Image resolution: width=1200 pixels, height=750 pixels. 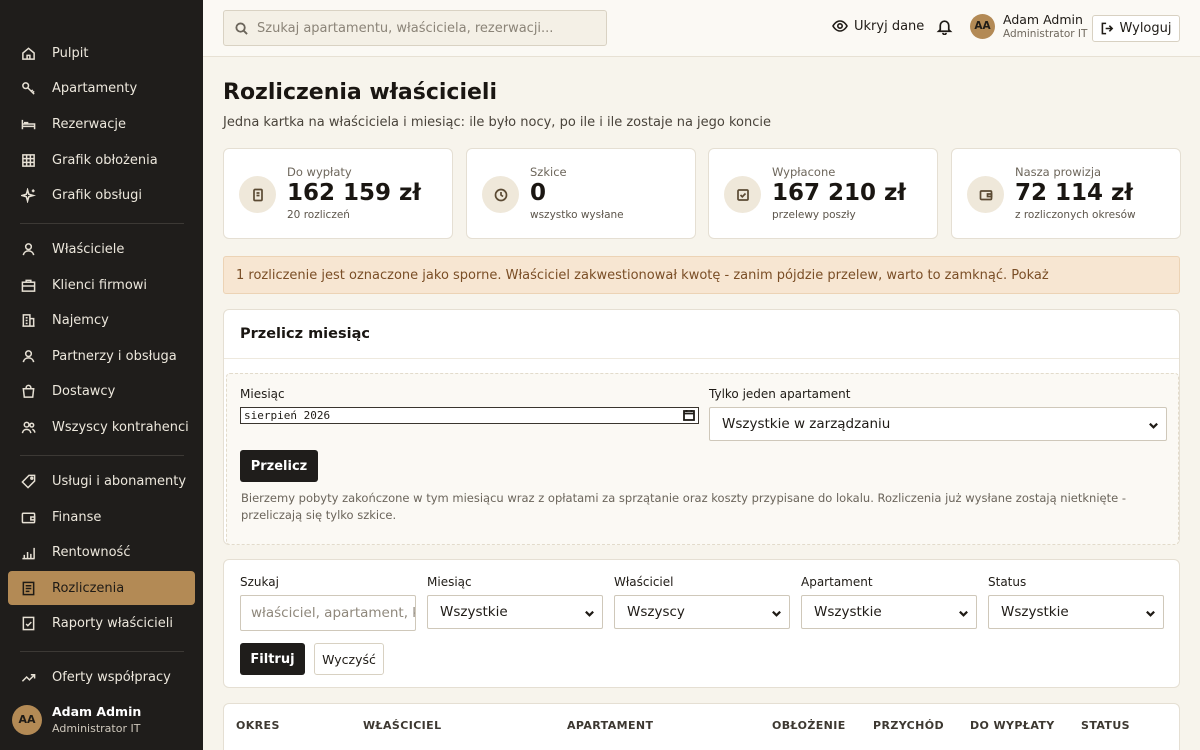 I want to click on sidebar-item-label: Raporty właścicieli, so click(x=112, y=623).